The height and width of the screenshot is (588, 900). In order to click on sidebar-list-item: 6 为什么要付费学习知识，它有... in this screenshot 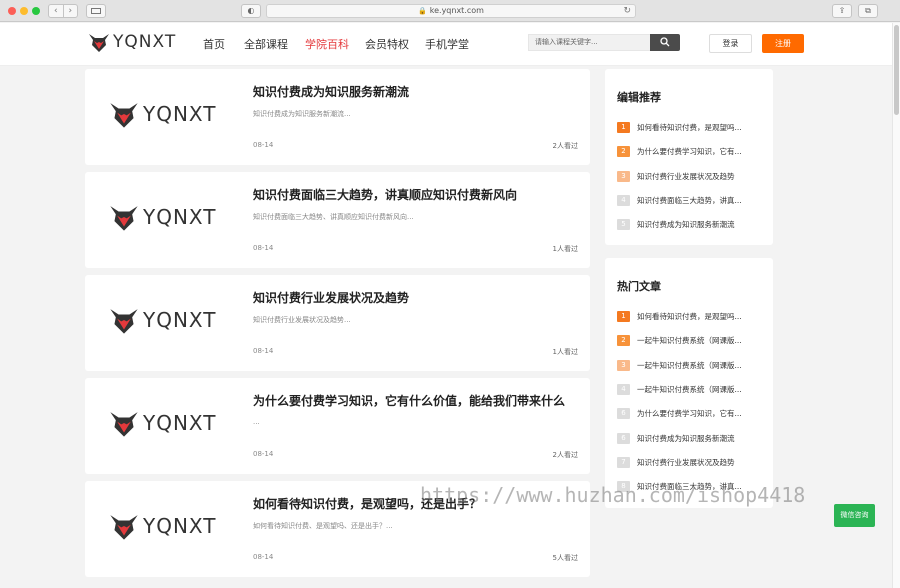, I will do `click(691, 414)`.